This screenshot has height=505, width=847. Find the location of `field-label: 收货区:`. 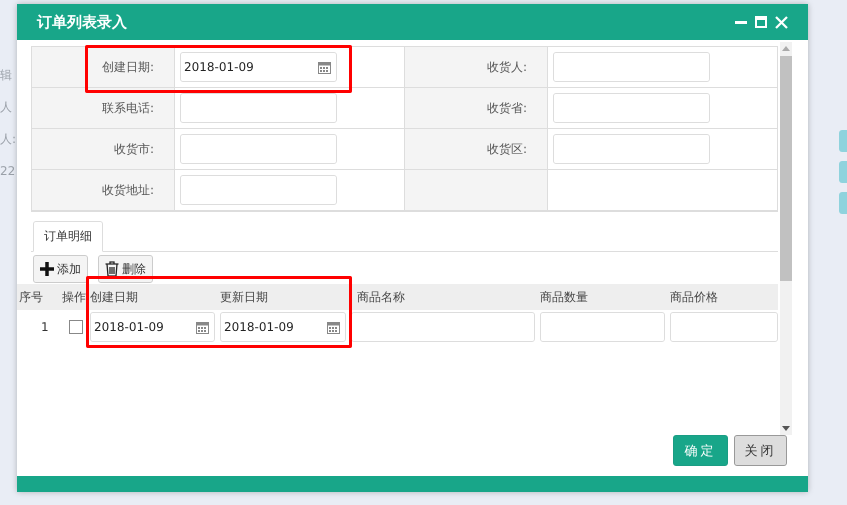

field-label: 收货区: is located at coordinates (476, 149).